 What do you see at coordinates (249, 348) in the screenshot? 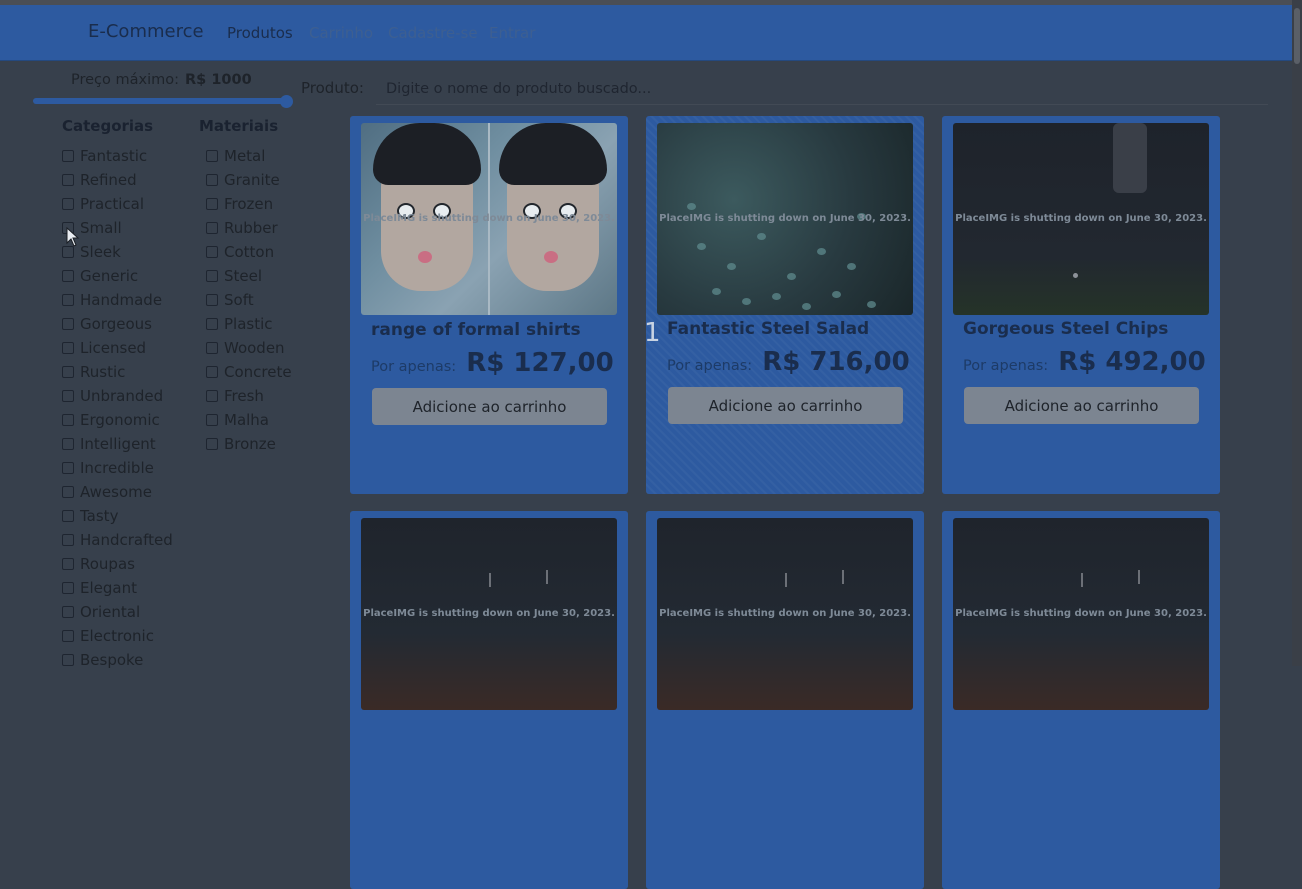
I see `material-item: Wooden` at bounding box center [249, 348].